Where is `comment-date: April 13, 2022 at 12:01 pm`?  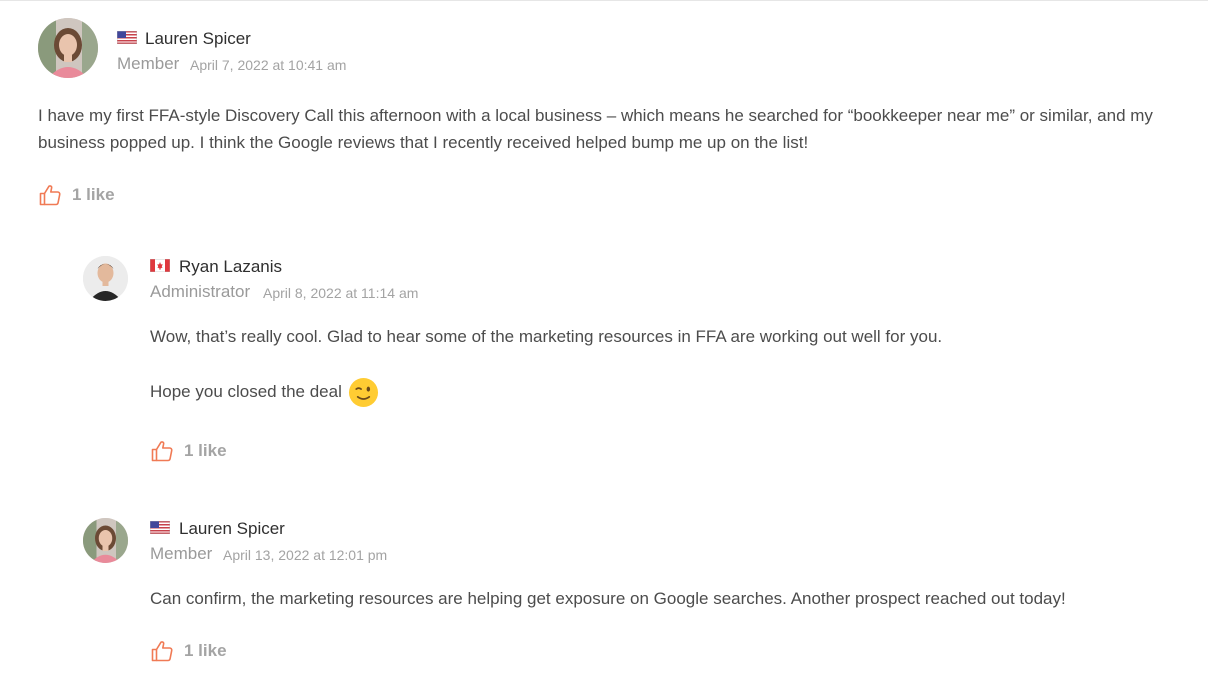 comment-date: April 13, 2022 at 12:01 pm is located at coordinates (305, 555).